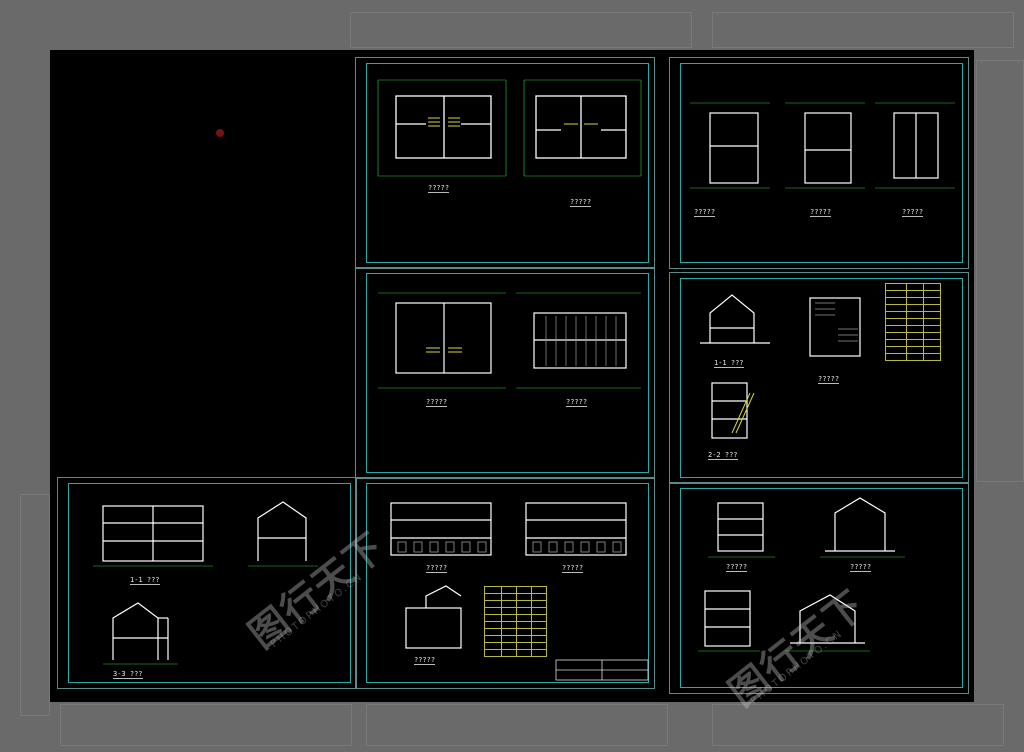 The width and height of the screenshot is (1024, 752). Describe the element at coordinates (128, 674) in the screenshot. I see `section-caption: 3-3 ???` at that location.